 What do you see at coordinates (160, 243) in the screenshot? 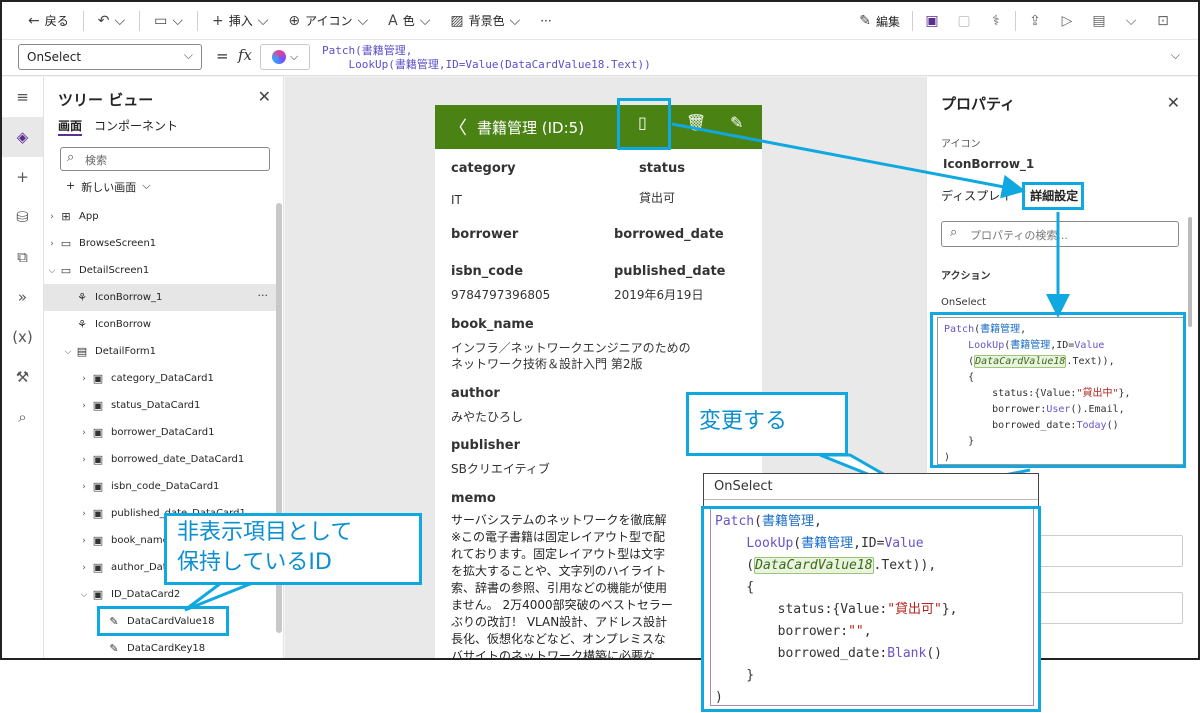
I see `tree-node: › ▭ BrowseScreen1` at bounding box center [160, 243].